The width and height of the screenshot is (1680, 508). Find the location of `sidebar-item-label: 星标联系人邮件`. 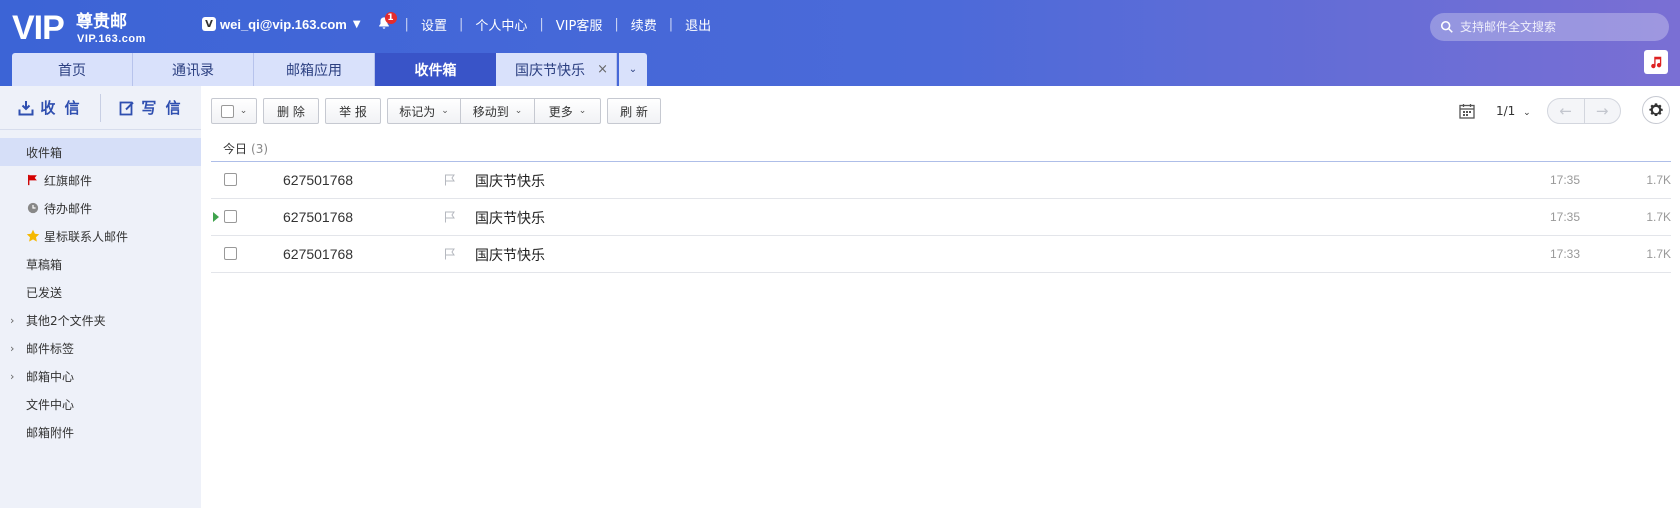

sidebar-item-label: 星标联系人邮件 is located at coordinates (86, 236).